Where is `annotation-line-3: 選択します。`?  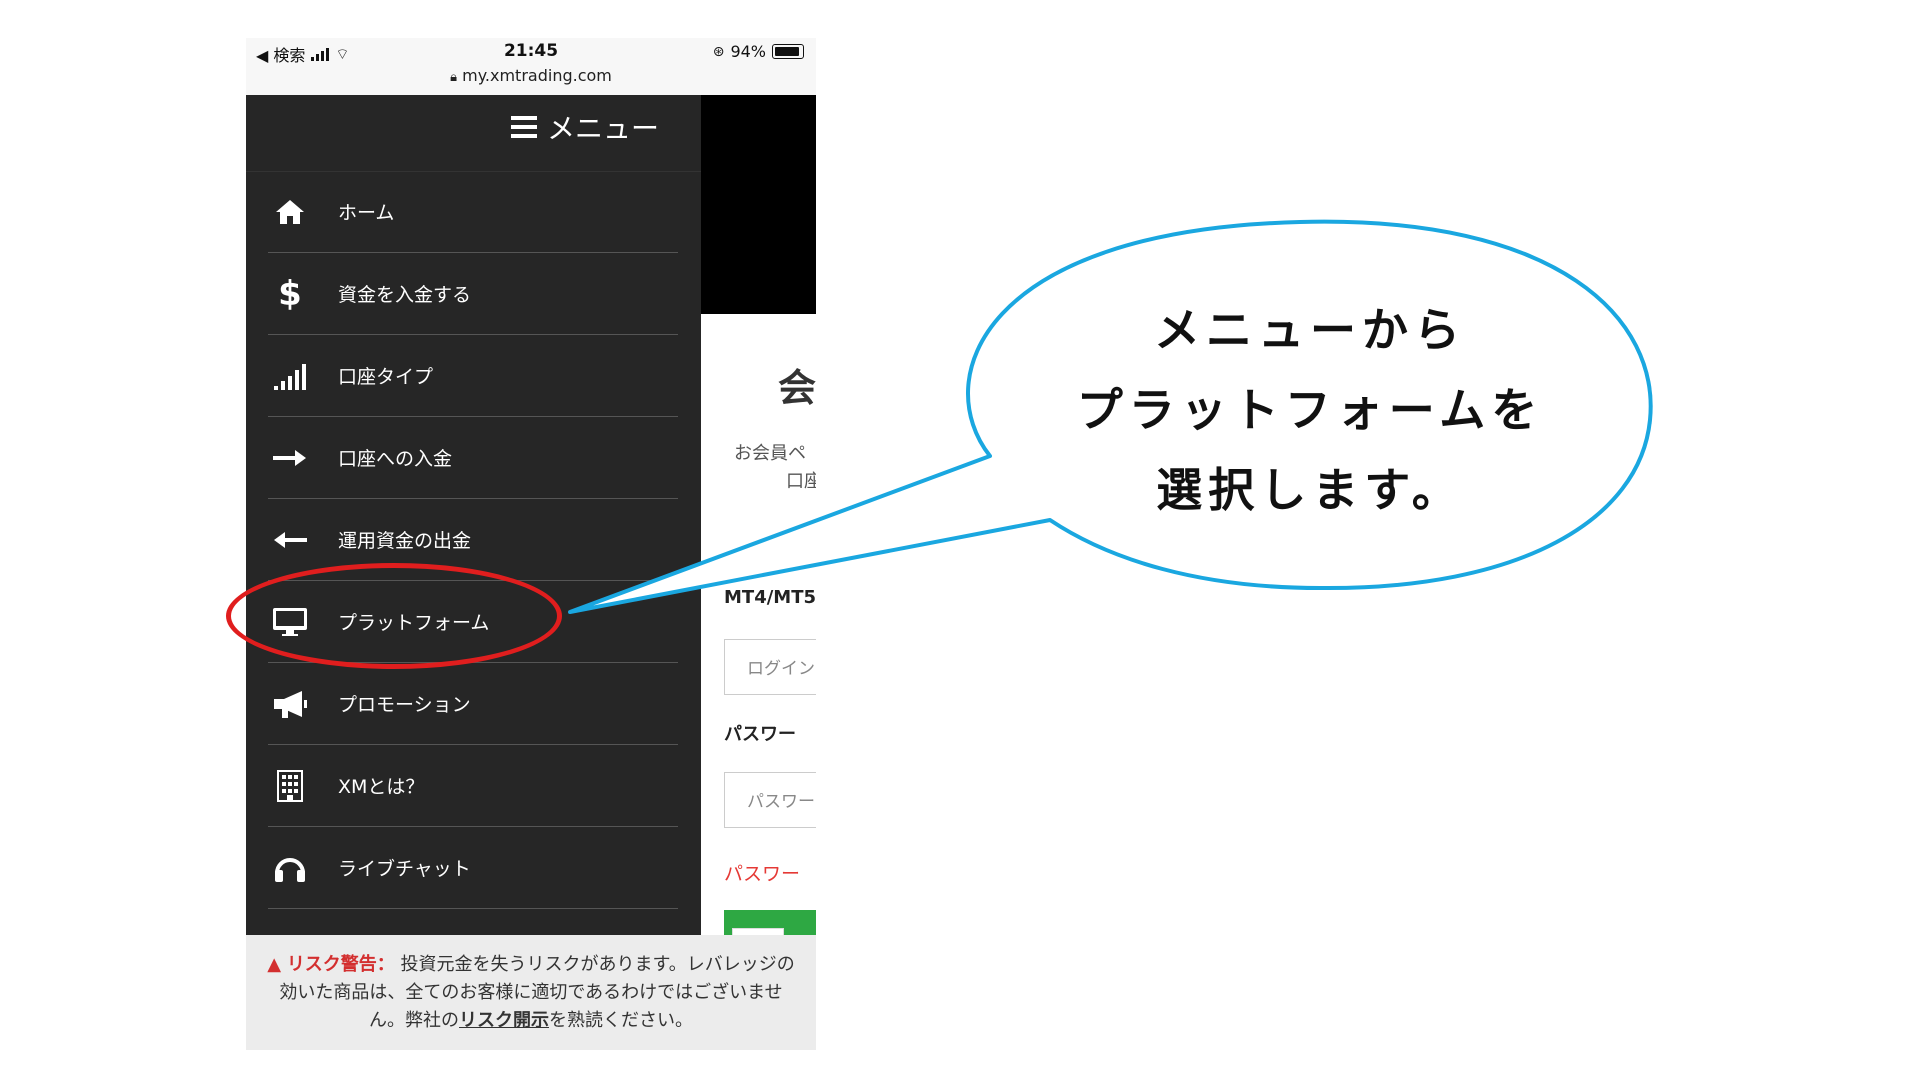
annotation-line-3: 選択します。 is located at coordinates (1310, 490).